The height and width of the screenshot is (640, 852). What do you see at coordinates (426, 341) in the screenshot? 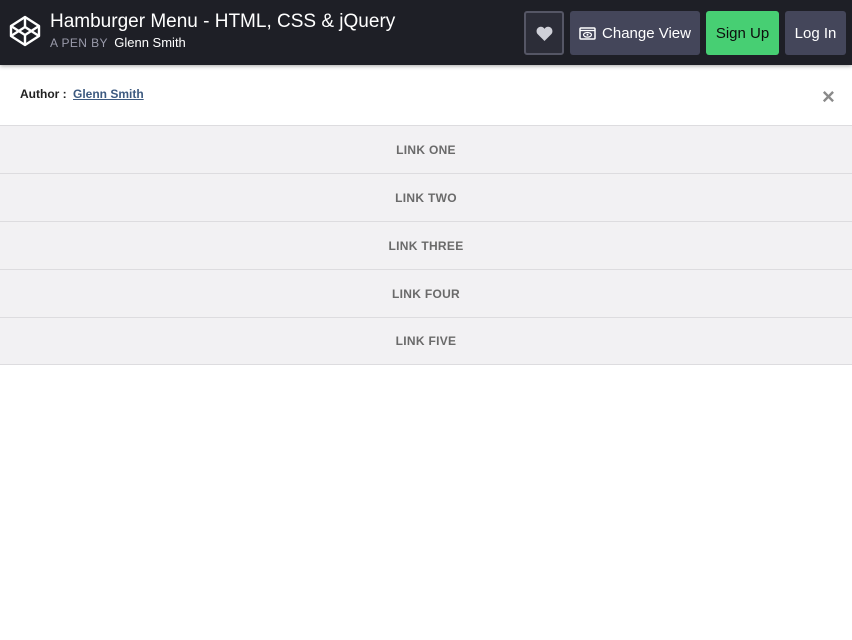
I see `menu-link-five: LINK FIVE` at bounding box center [426, 341].